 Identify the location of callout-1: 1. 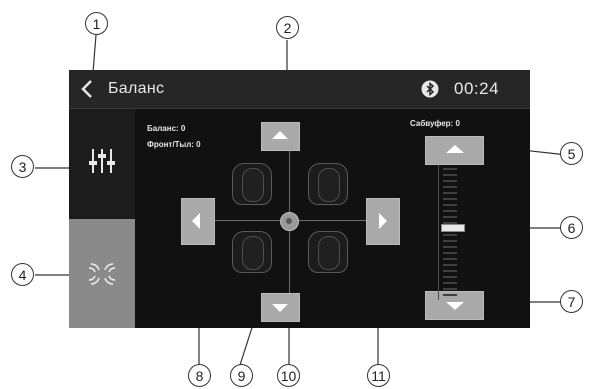
(96, 23).